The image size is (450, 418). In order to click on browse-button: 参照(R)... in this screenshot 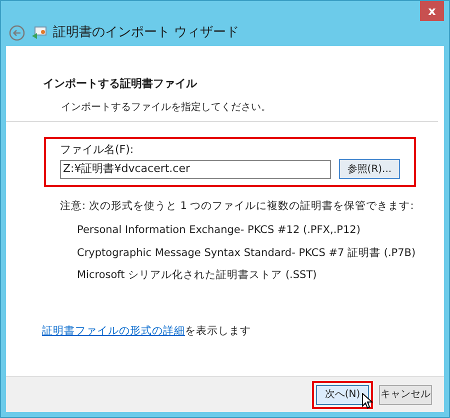, I will do `click(369, 169)`.